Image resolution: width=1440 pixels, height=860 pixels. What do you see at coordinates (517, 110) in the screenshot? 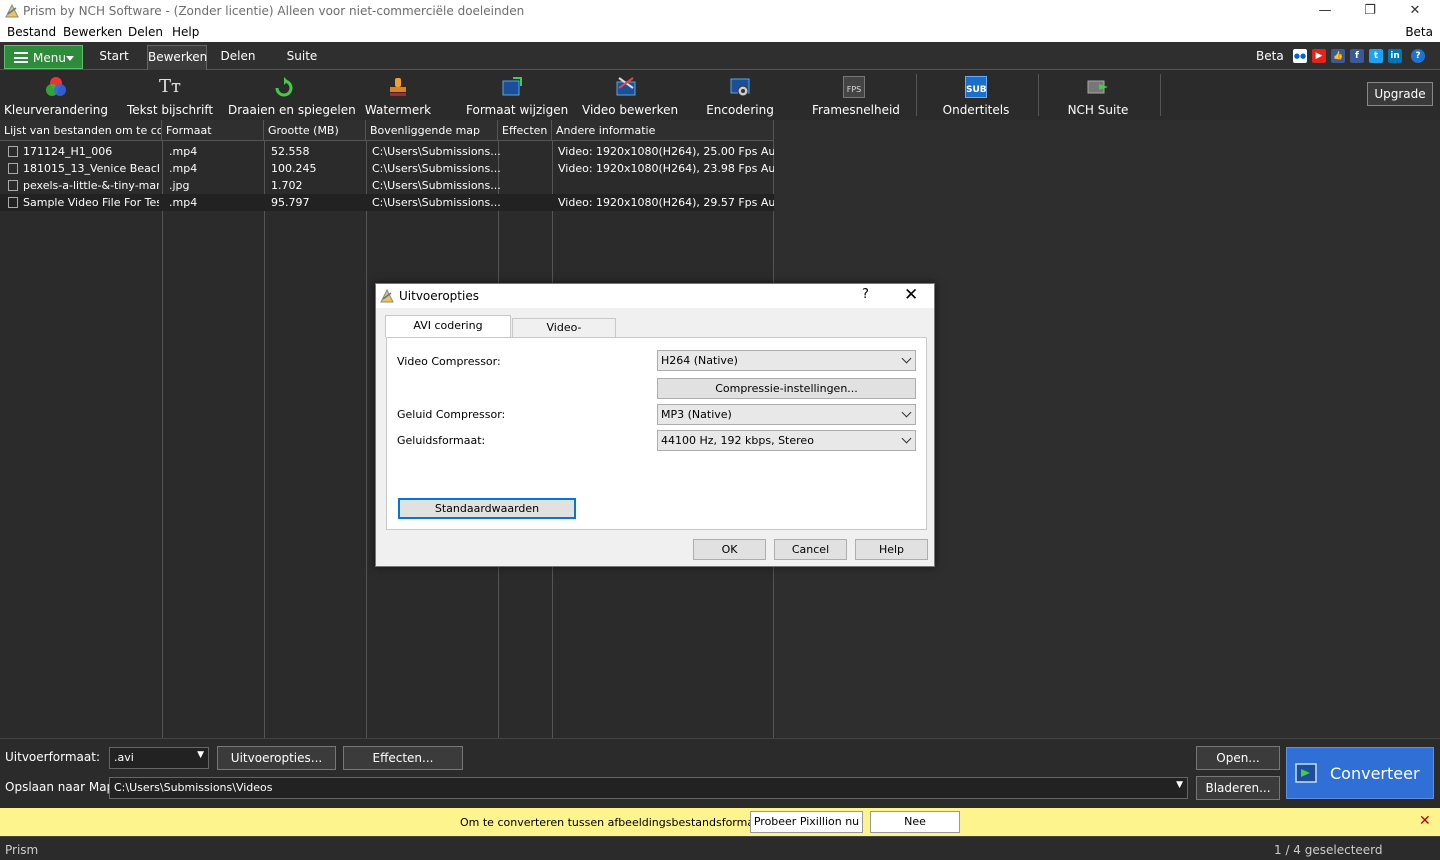
I see `resize-label: Formaat wijzigen` at bounding box center [517, 110].